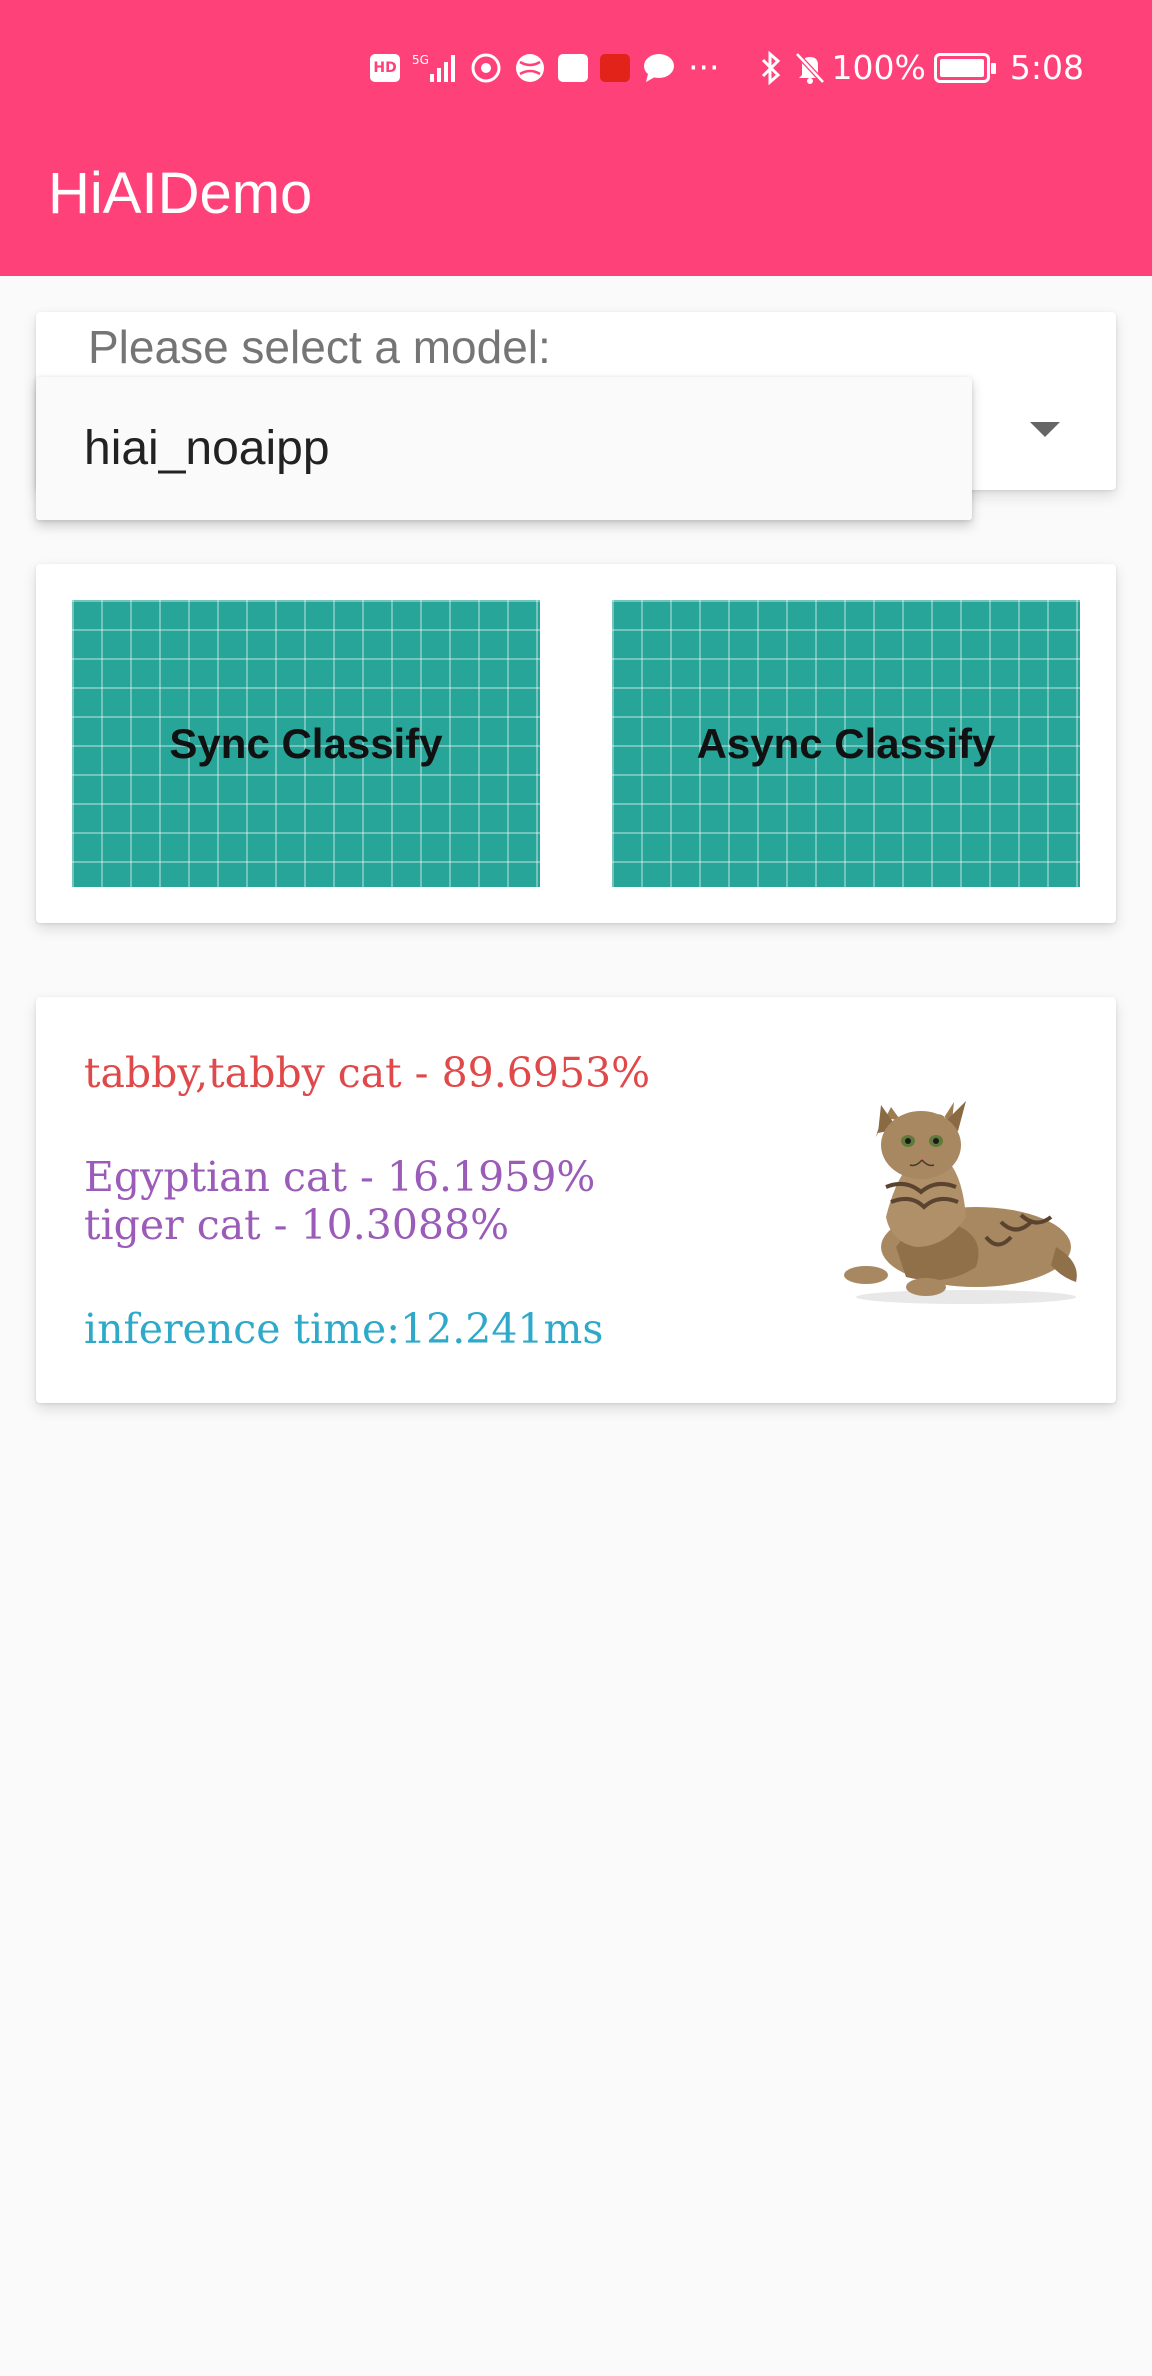  What do you see at coordinates (960, 1202) in the screenshot?
I see `cat-image` at bounding box center [960, 1202].